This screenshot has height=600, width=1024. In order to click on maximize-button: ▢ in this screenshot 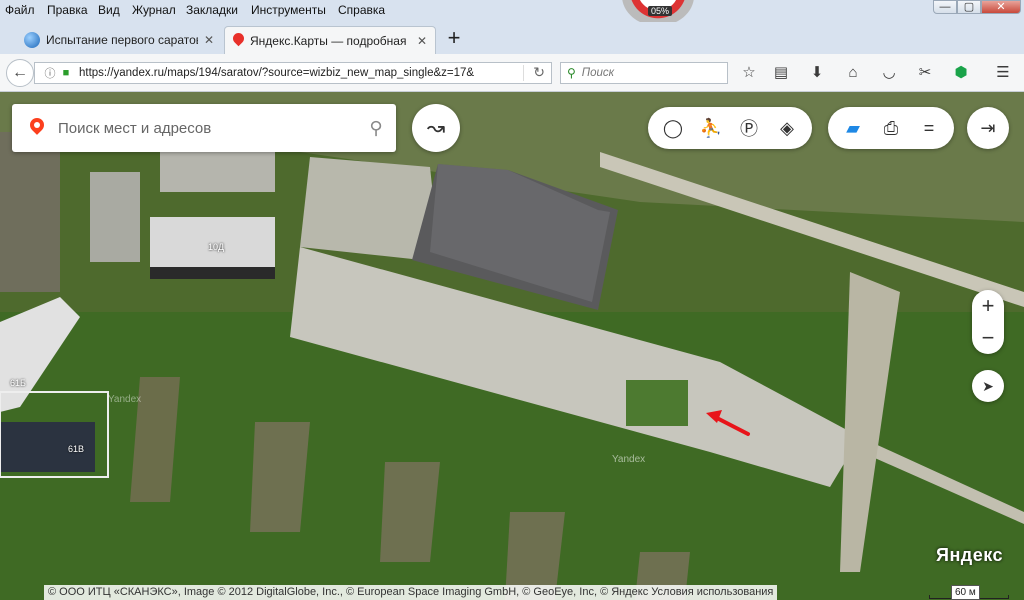, I will do `click(969, 7)`.